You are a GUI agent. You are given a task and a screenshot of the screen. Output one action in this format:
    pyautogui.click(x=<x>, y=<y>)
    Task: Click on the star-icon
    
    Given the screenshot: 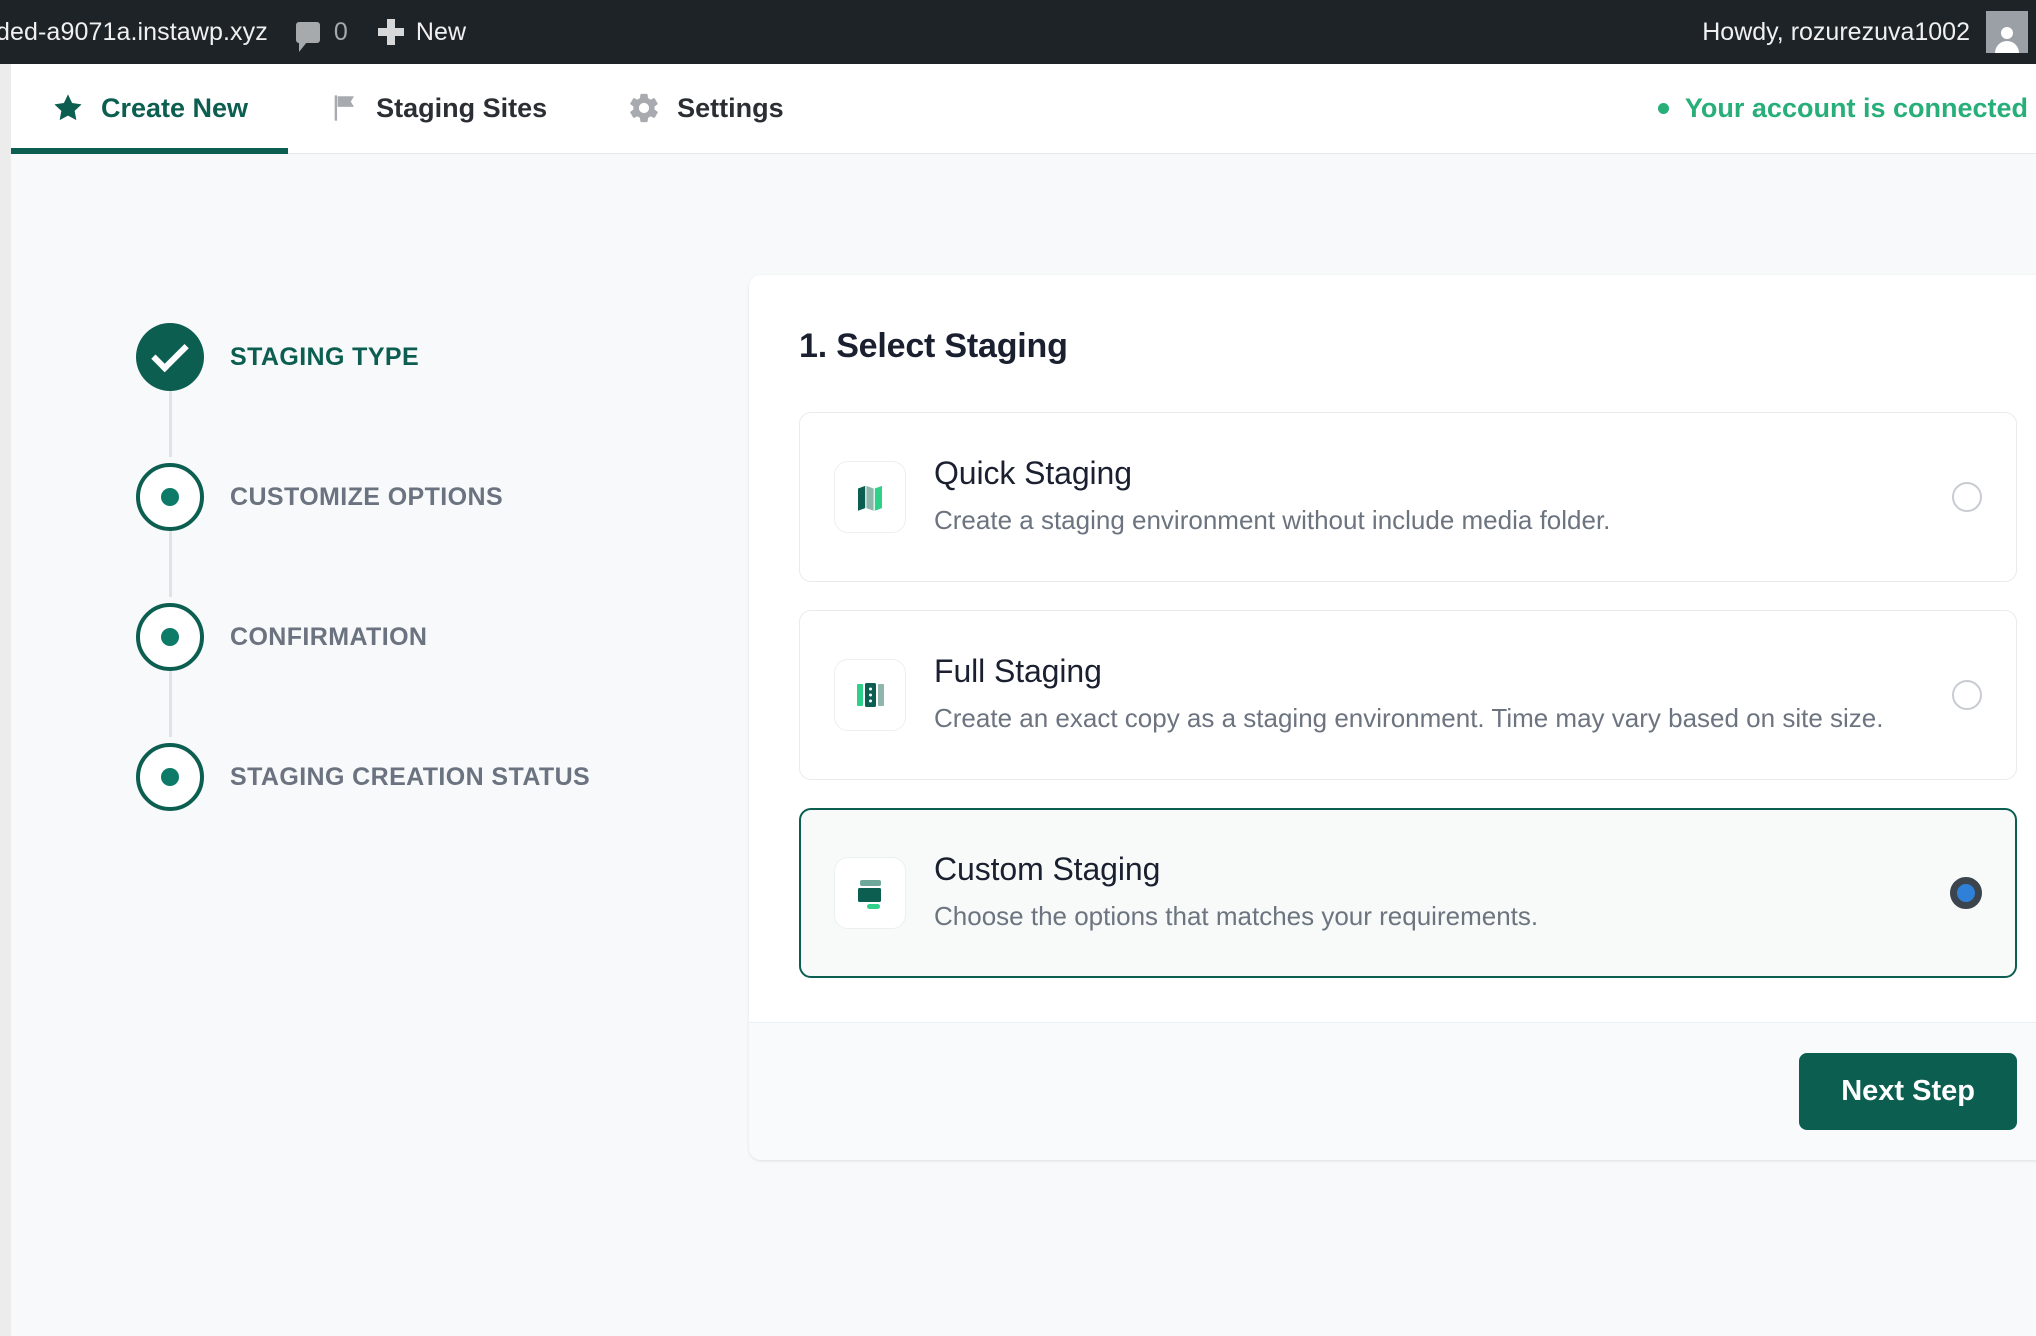 What is the action you would take?
    pyautogui.click(x=68, y=108)
    